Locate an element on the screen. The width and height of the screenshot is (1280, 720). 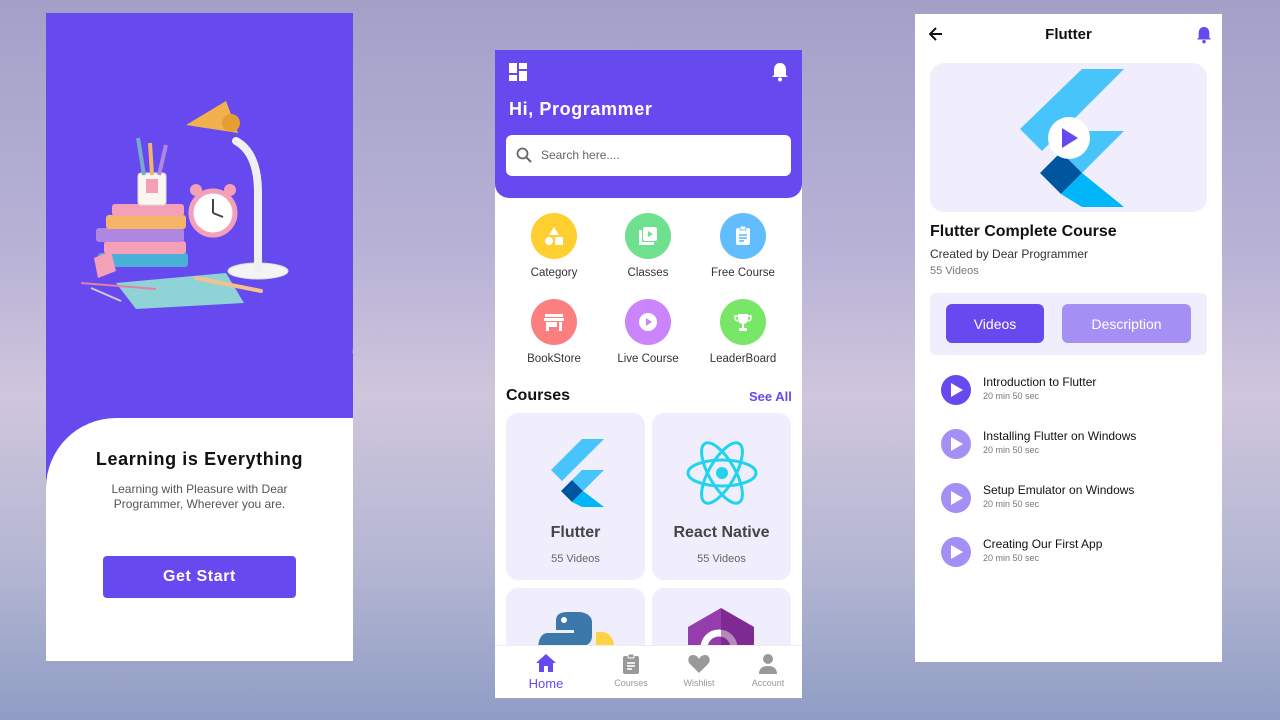
video-list-item: Setup Emulator on Windows 20 min 50 sec is located at coordinates (1071, 500).